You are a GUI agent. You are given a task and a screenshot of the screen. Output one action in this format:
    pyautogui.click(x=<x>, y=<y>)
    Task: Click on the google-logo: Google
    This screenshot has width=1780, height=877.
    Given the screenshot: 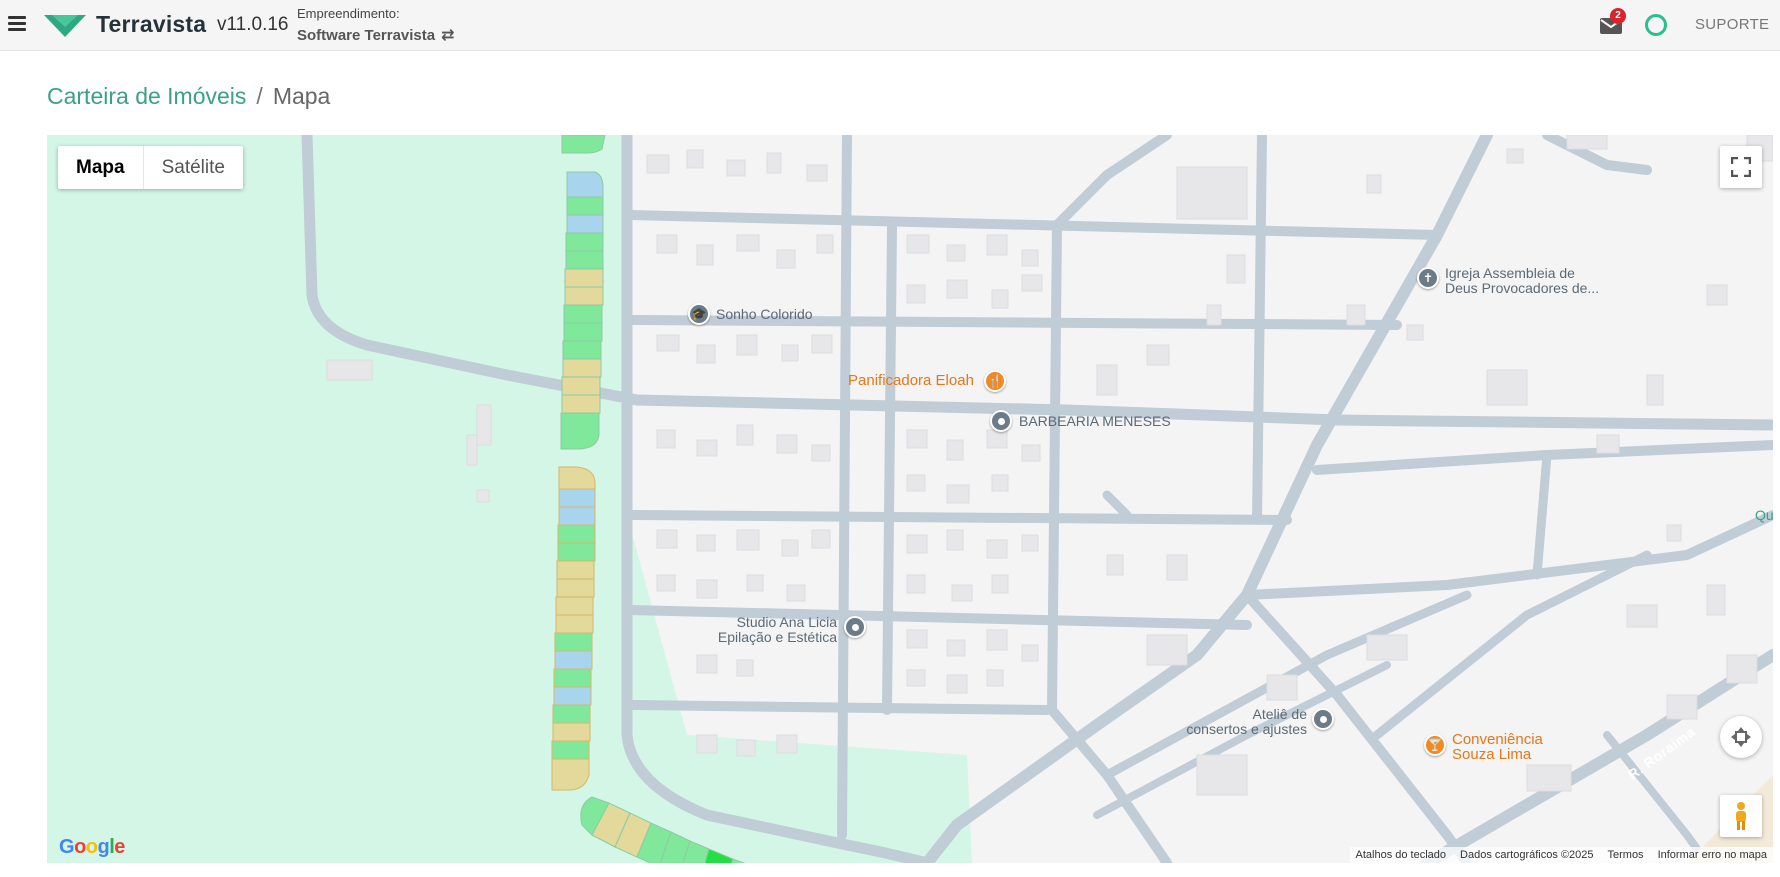 What is the action you would take?
    pyautogui.click(x=92, y=847)
    